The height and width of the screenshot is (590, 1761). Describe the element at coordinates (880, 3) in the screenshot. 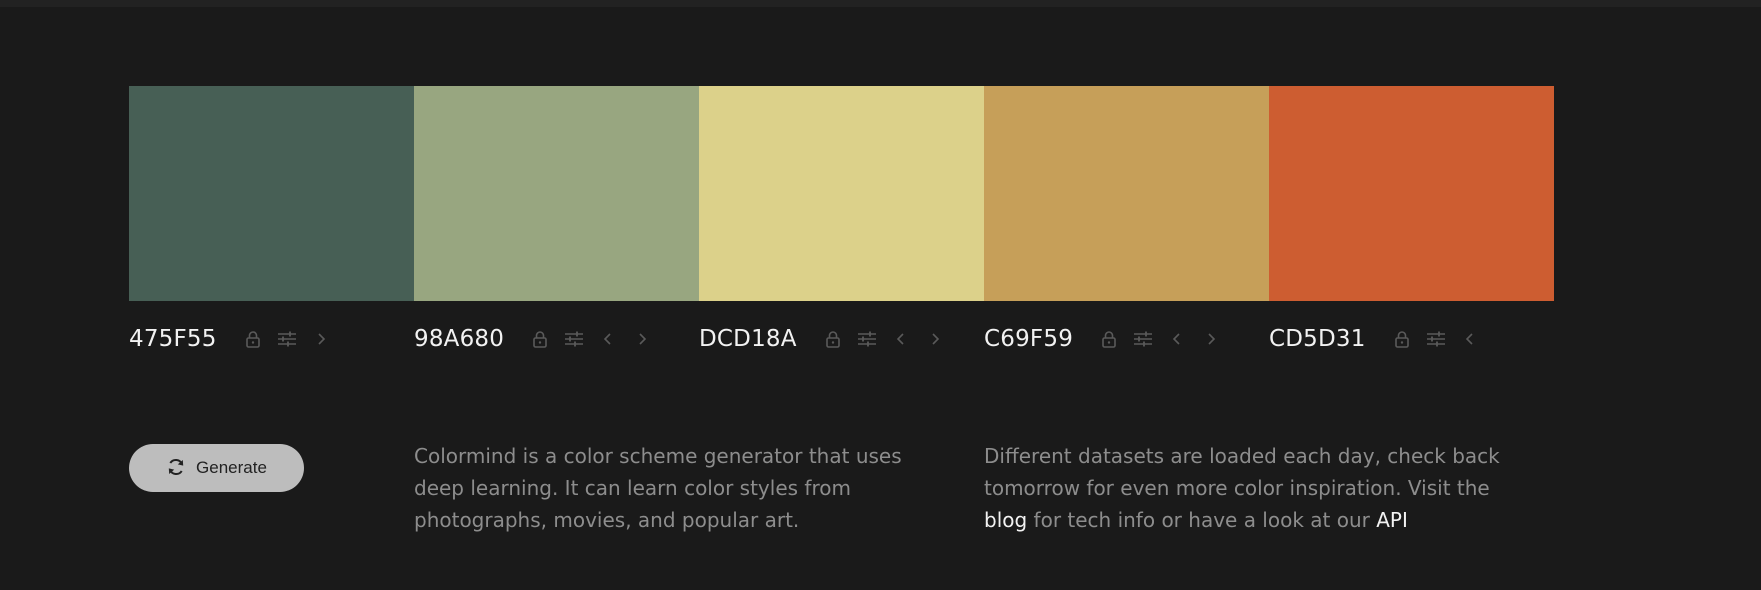

I see `top-bar` at that location.